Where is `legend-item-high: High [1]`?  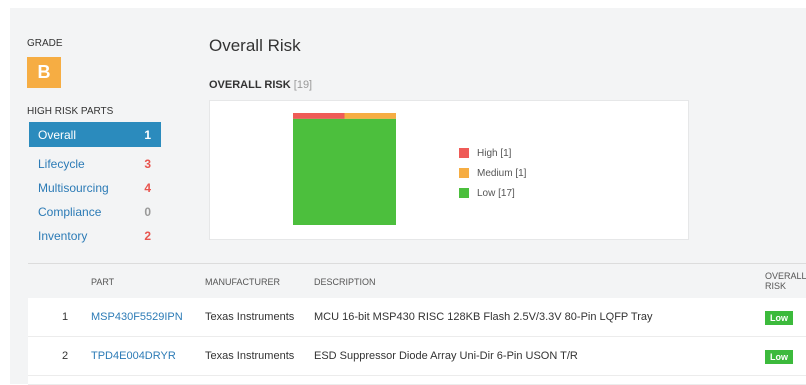 legend-item-high: High [1] is located at coordinates (492, 153).